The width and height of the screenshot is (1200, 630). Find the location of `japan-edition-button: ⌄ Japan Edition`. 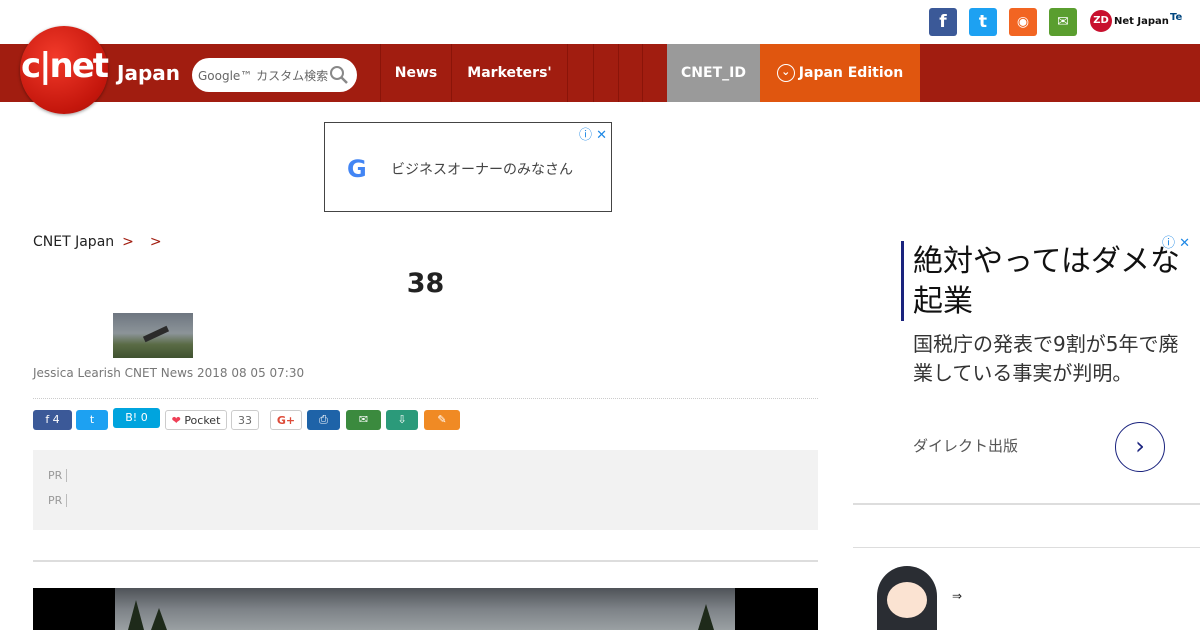

japan-edition-button: ⌄ Japan Edition is located at coordinates (840, 73).